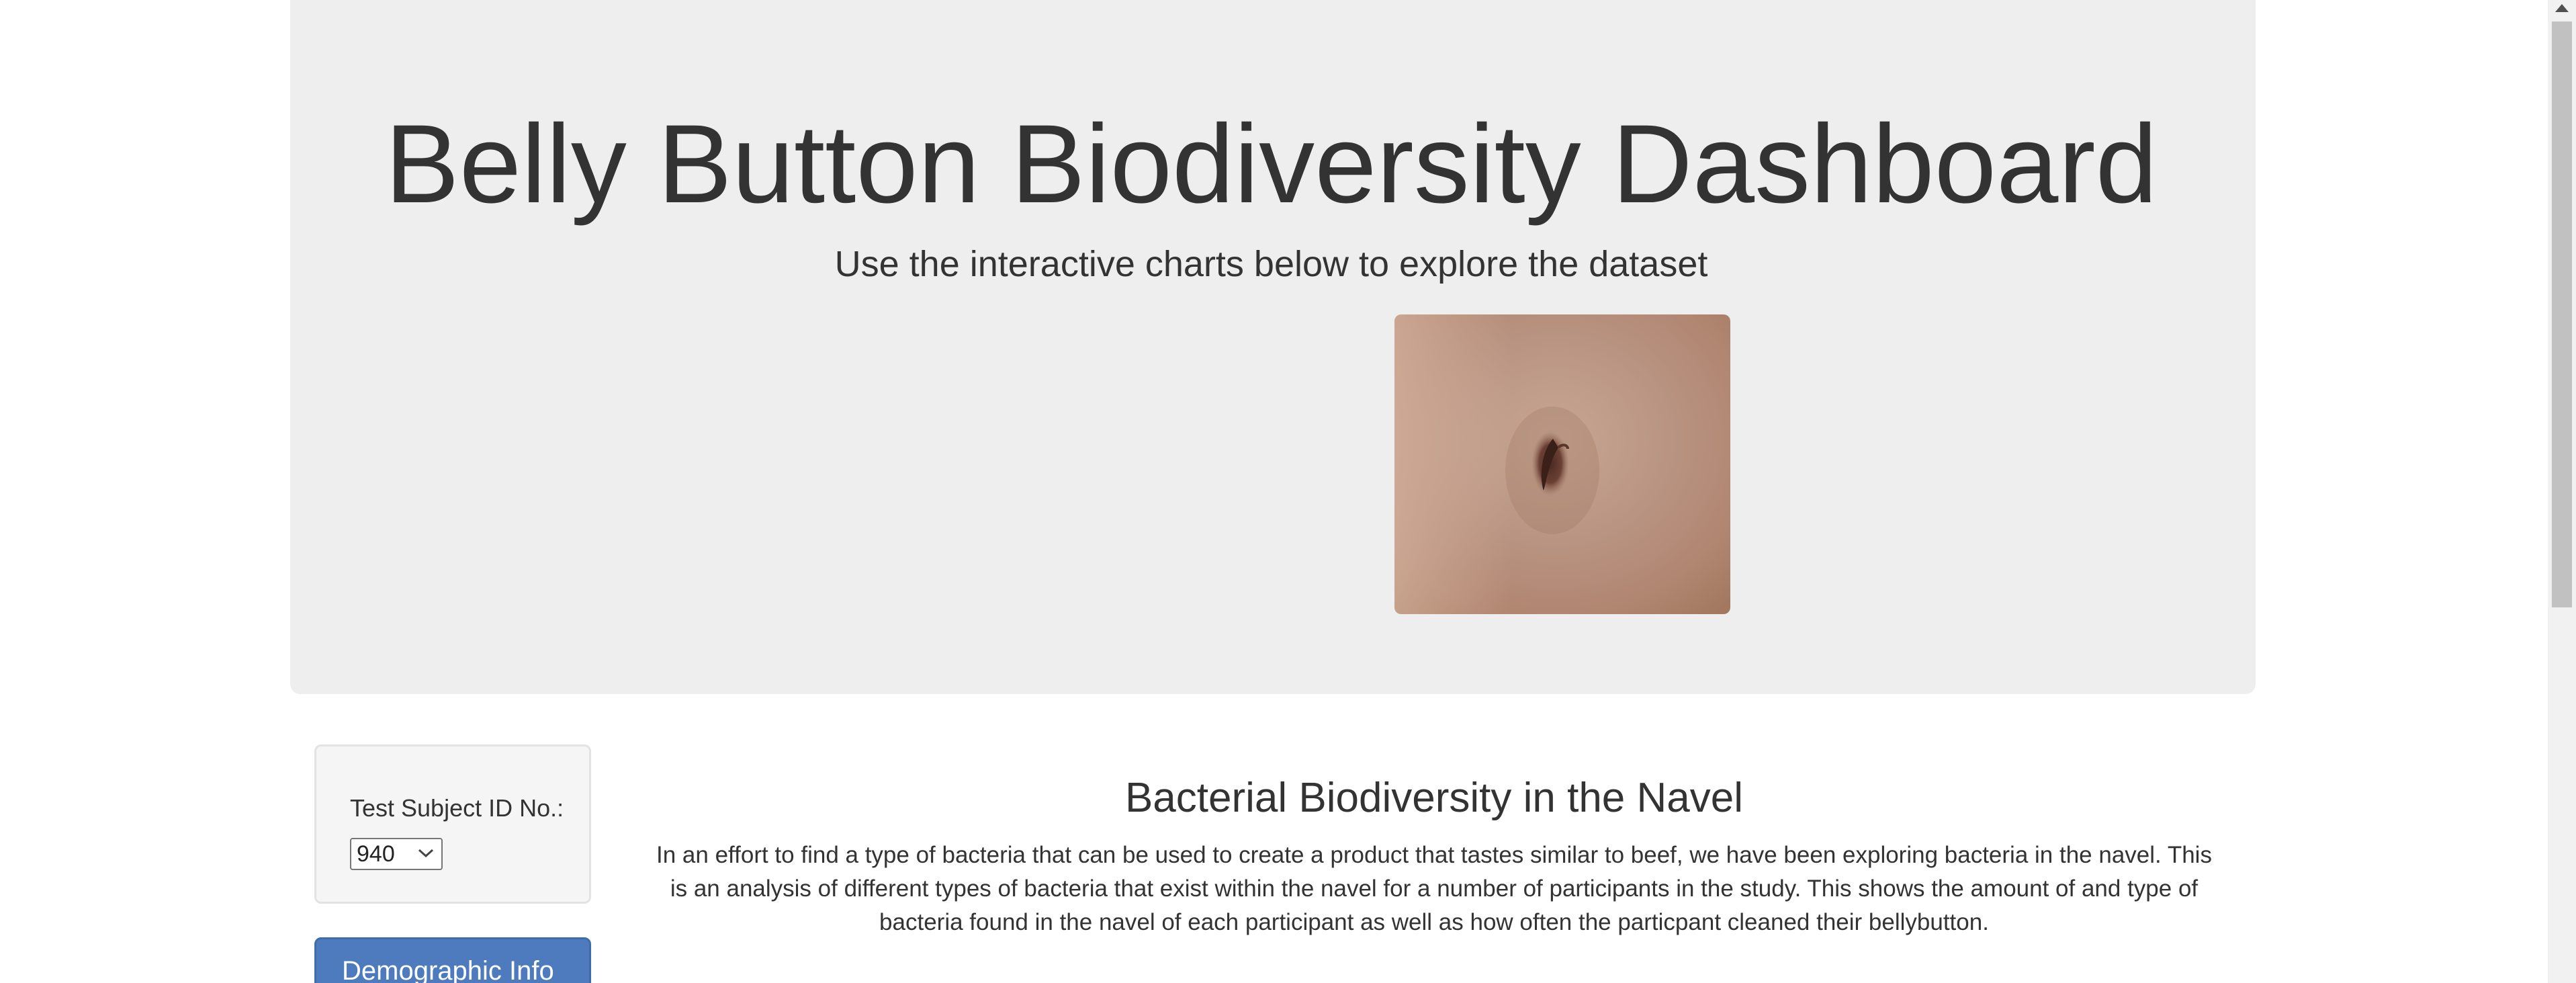 The width and height of the screenshot is (2576, 983). I want to click on demographic-info-panel: Demographic Info, so click(453, 960).